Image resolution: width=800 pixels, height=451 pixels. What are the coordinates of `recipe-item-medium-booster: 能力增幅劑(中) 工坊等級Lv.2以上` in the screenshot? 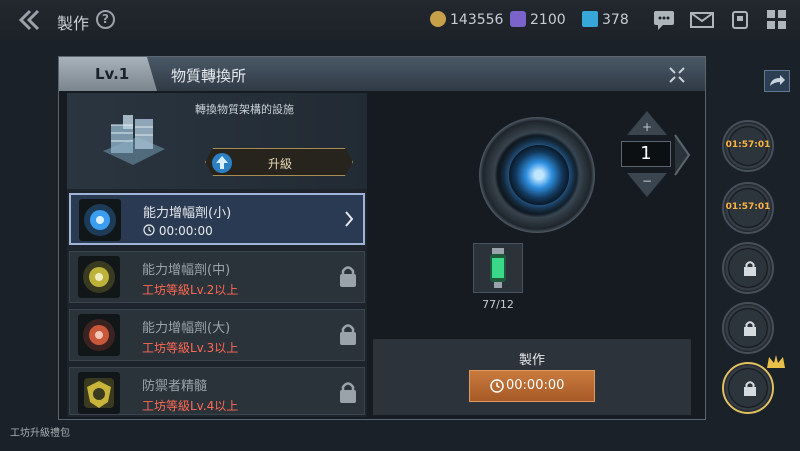 It's located at (217, 277).